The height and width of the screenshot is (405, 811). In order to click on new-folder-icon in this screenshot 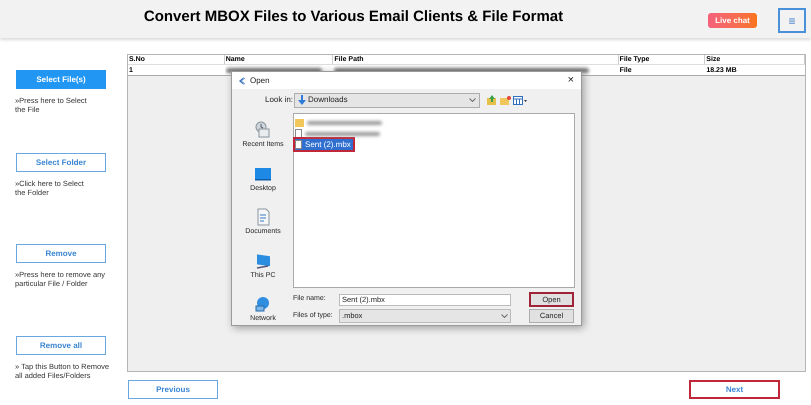, I will do `click(505, 100)`.